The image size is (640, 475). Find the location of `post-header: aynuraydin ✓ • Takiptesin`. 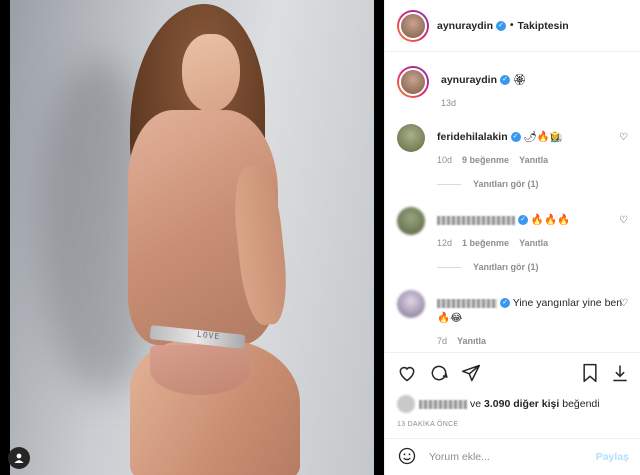

post-header: aynuraydin ✓ • Takiptesin is located at coordinates (512, 26).